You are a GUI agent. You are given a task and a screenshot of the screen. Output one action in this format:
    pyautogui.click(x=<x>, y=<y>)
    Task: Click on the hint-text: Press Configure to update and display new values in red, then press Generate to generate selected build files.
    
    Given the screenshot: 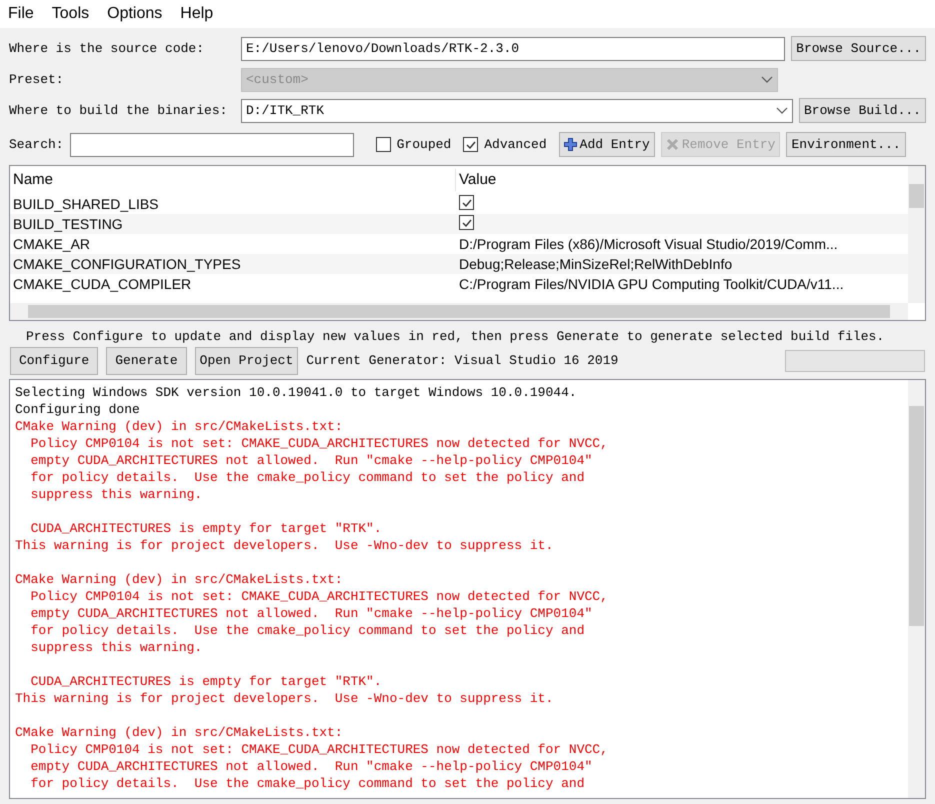 What is the action you would take?
    pyautogui.click(x=455, y=336)
    